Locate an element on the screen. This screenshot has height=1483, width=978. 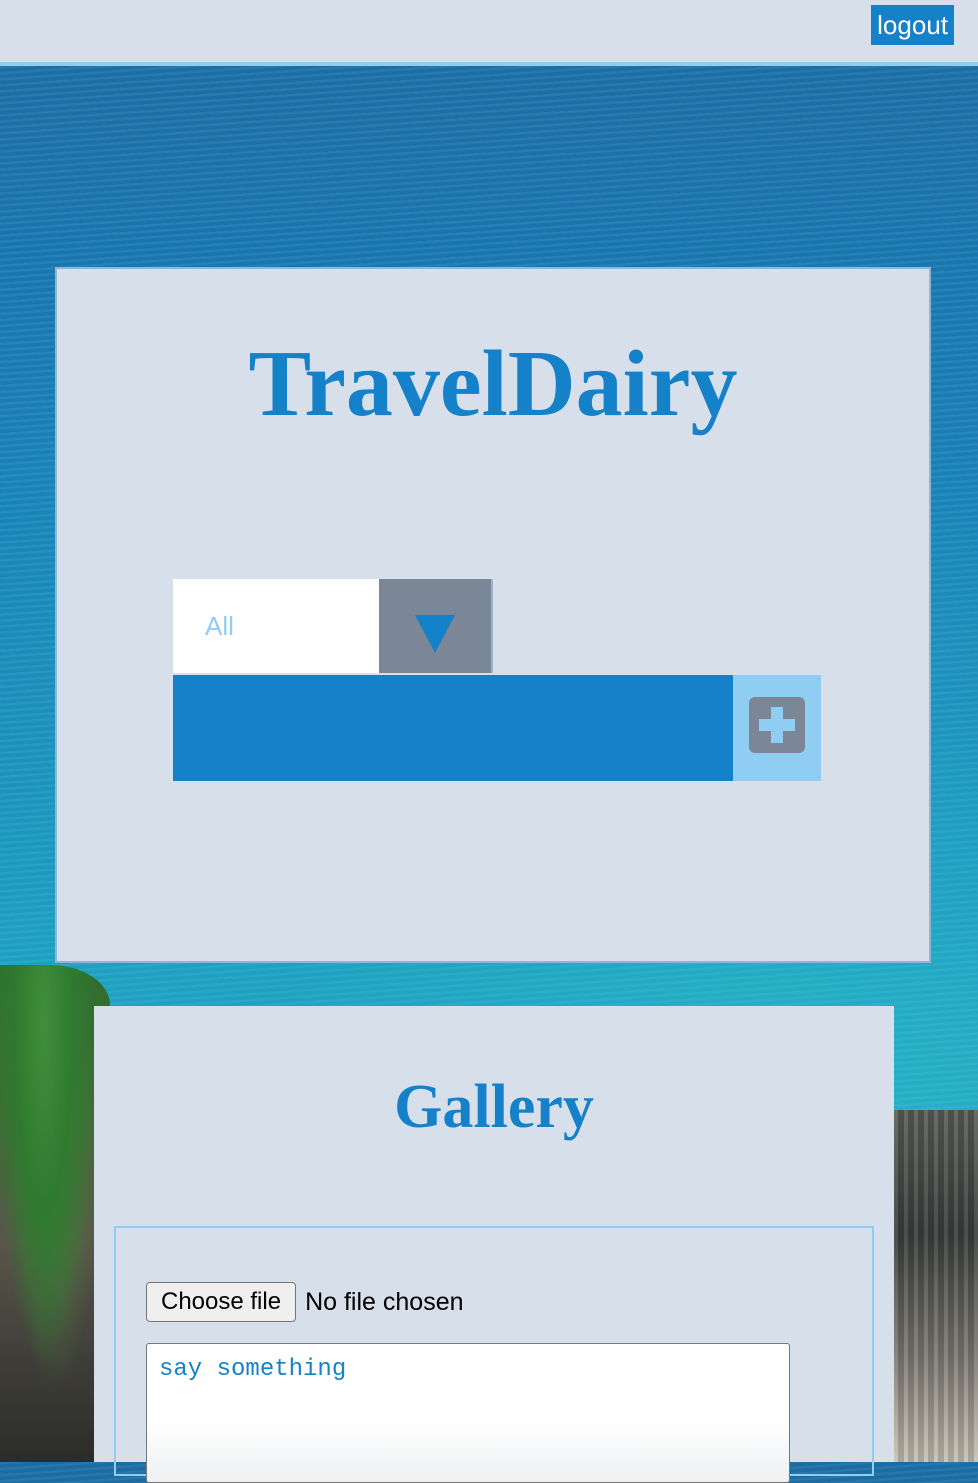
new-entry-row is located at coordinates (497, 728).